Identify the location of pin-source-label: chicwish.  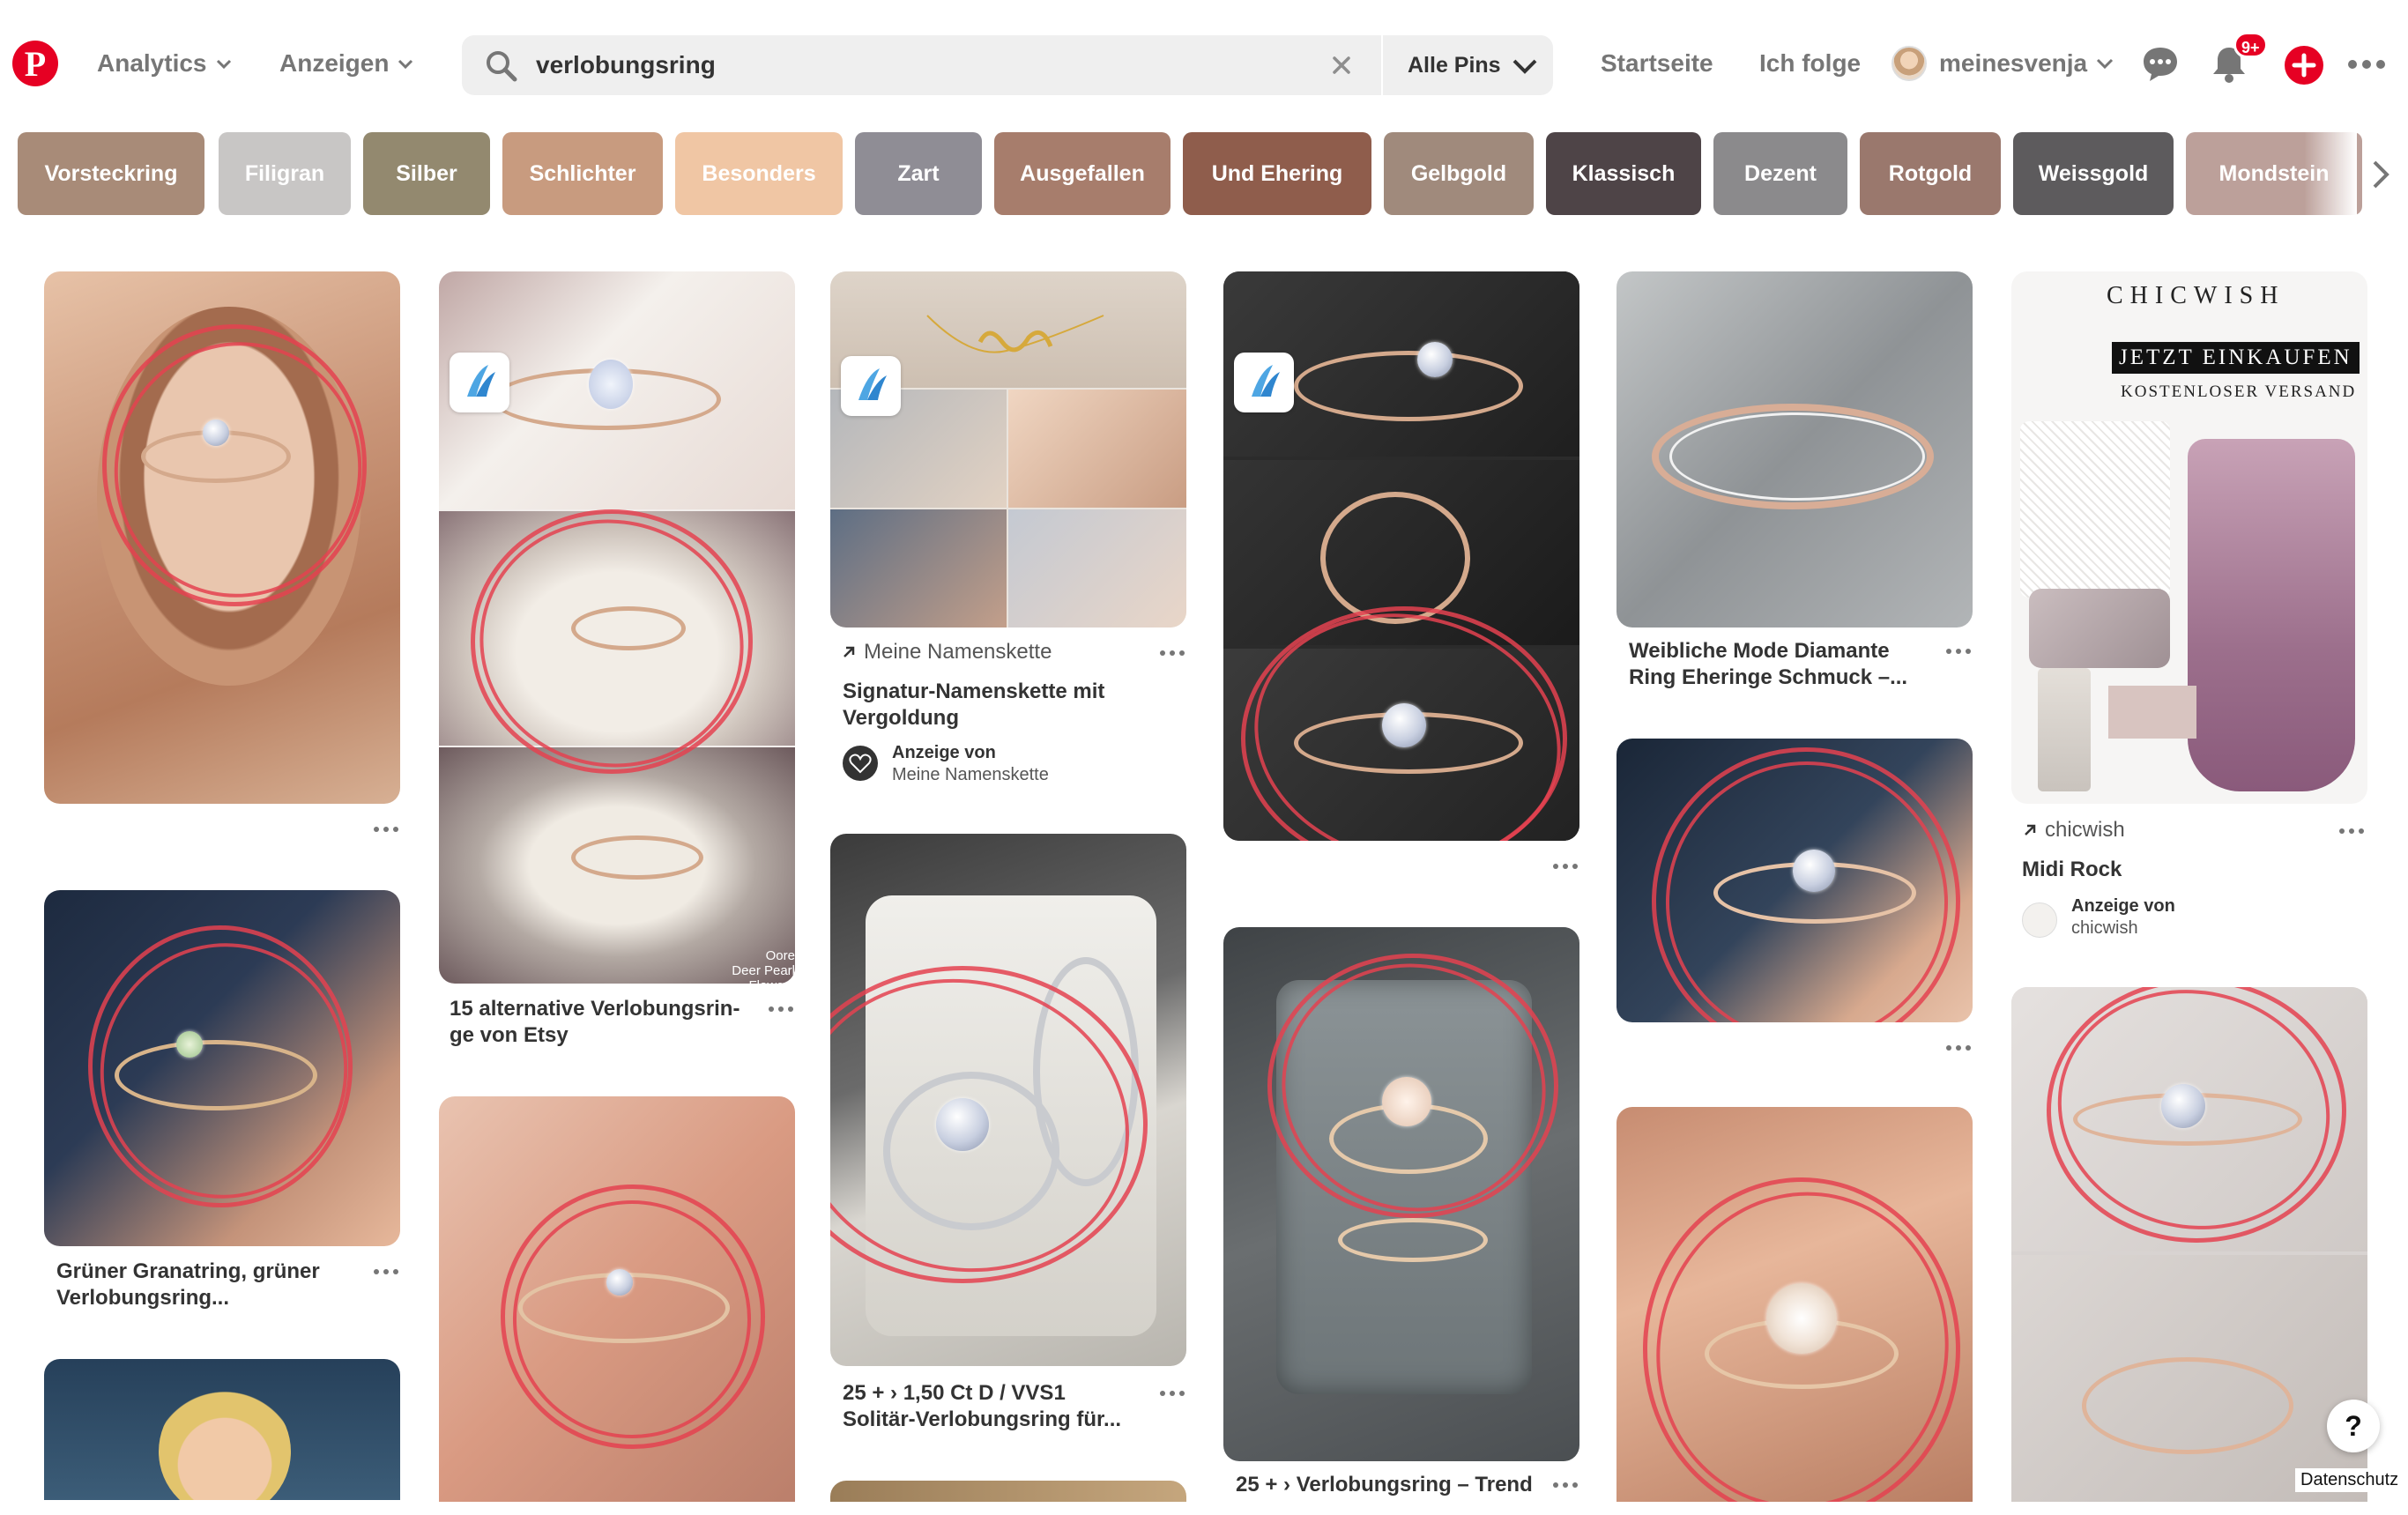
(2085, 830).